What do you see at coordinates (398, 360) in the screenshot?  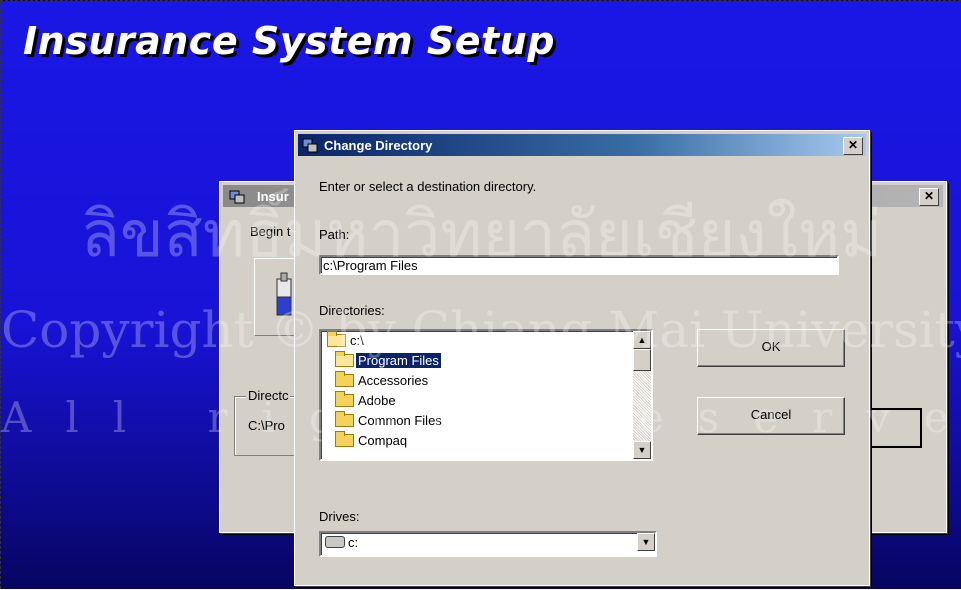 I see `list-item-label: Program Files` at bounding box center [398, 360].